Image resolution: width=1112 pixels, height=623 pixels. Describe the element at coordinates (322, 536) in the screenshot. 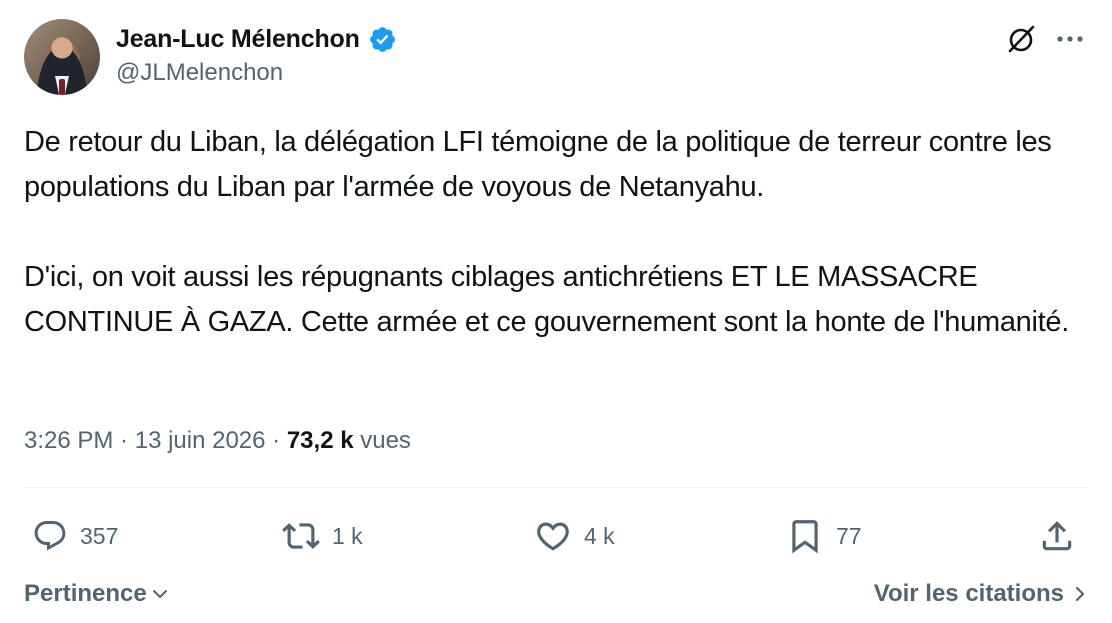

I see `repost-button: 1 k` at that location.